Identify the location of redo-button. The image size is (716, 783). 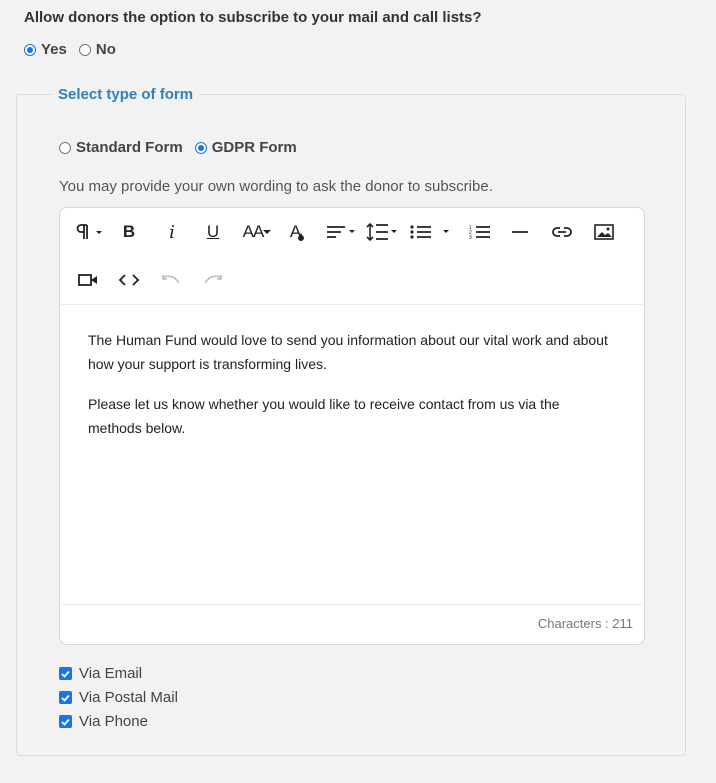
(213, 280).